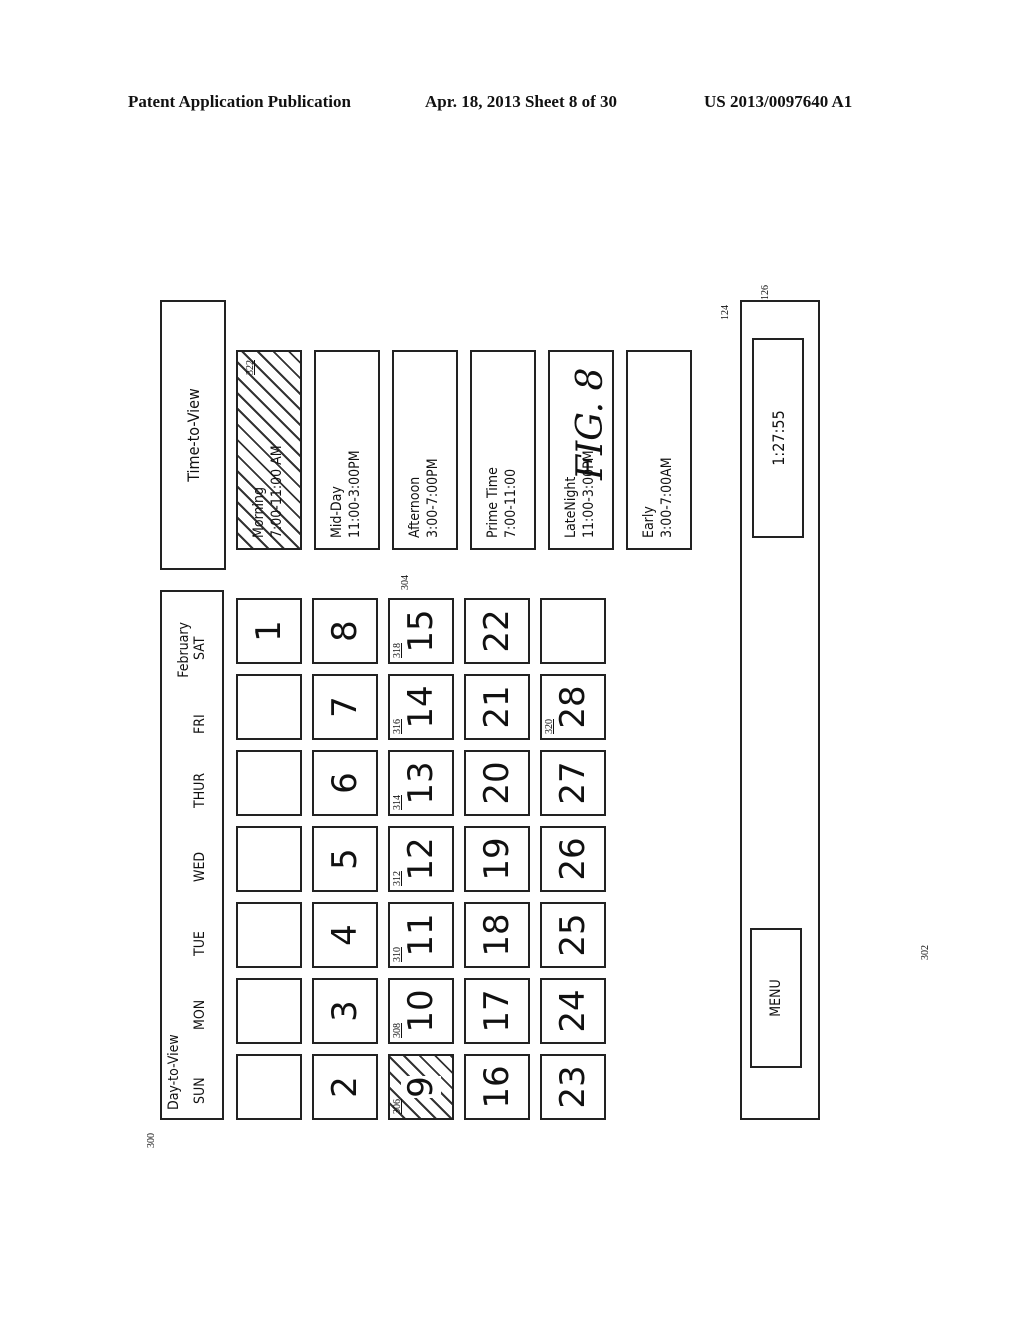 This screenshot has height=1320, width=1024. I want to click on calendar-day-cell: 10 308, so click(421, 1011).